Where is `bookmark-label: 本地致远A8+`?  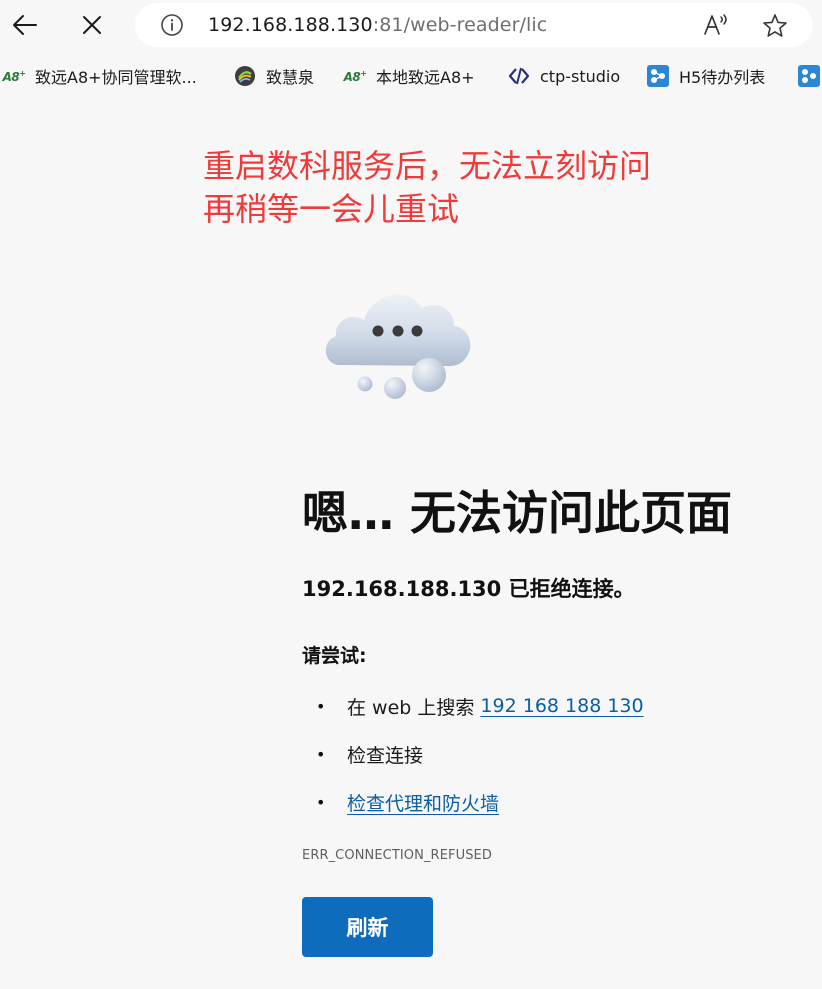 bookmark-label: 本地致远A8+ is located at coordinates (425, 77).